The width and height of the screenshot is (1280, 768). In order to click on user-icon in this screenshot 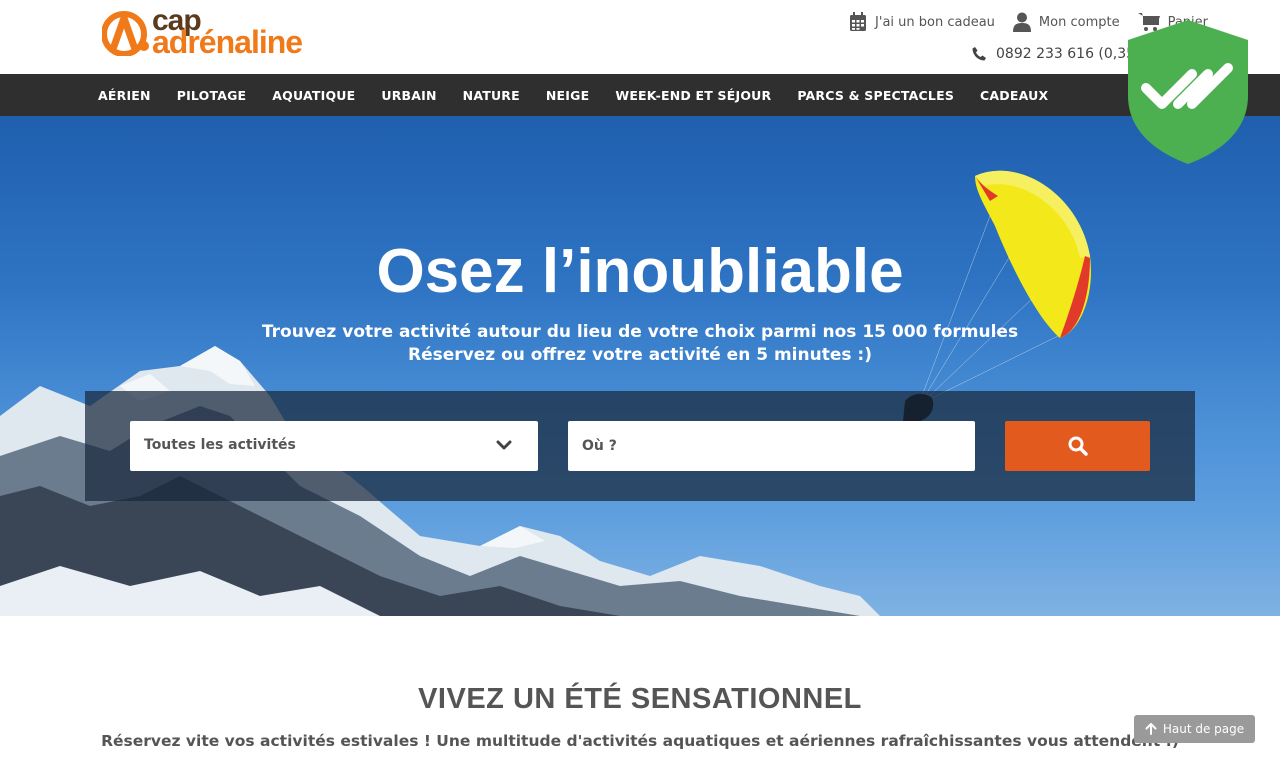, I will do `click(1021, 22)`.